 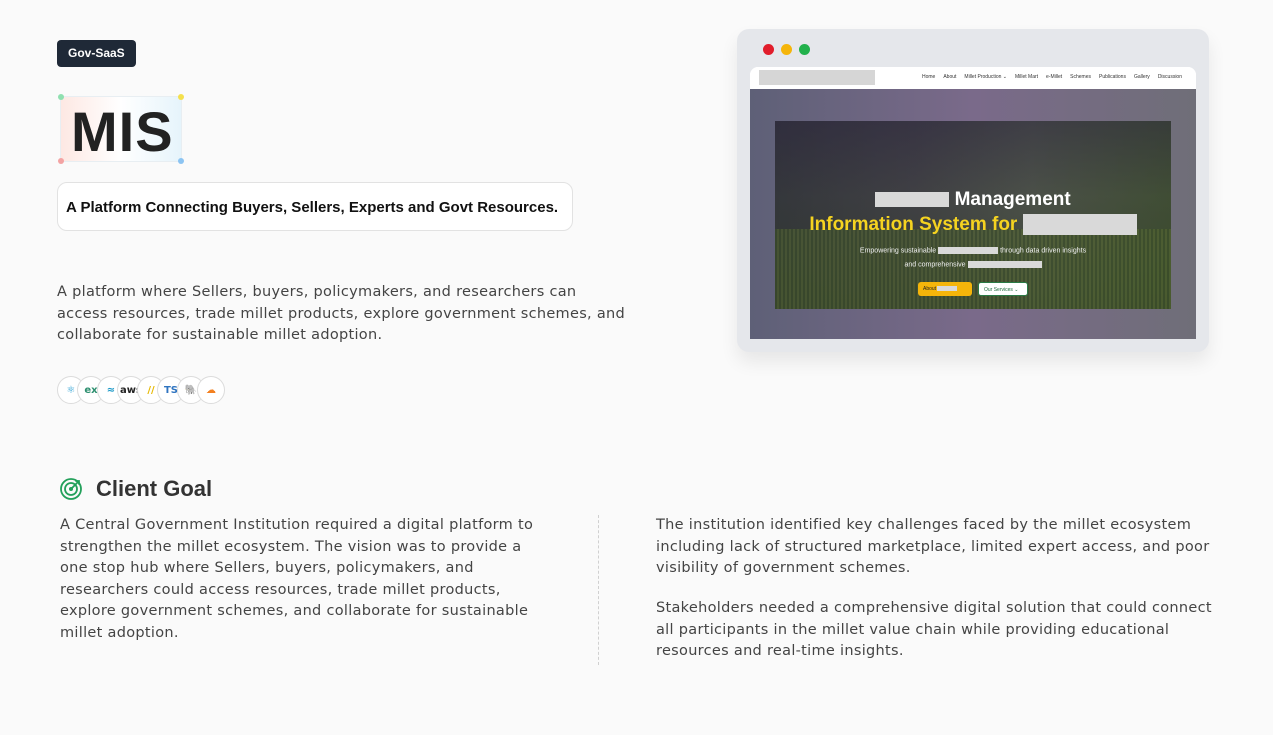 I want to click on product-logo: MIS, so click(x=121, y=129).